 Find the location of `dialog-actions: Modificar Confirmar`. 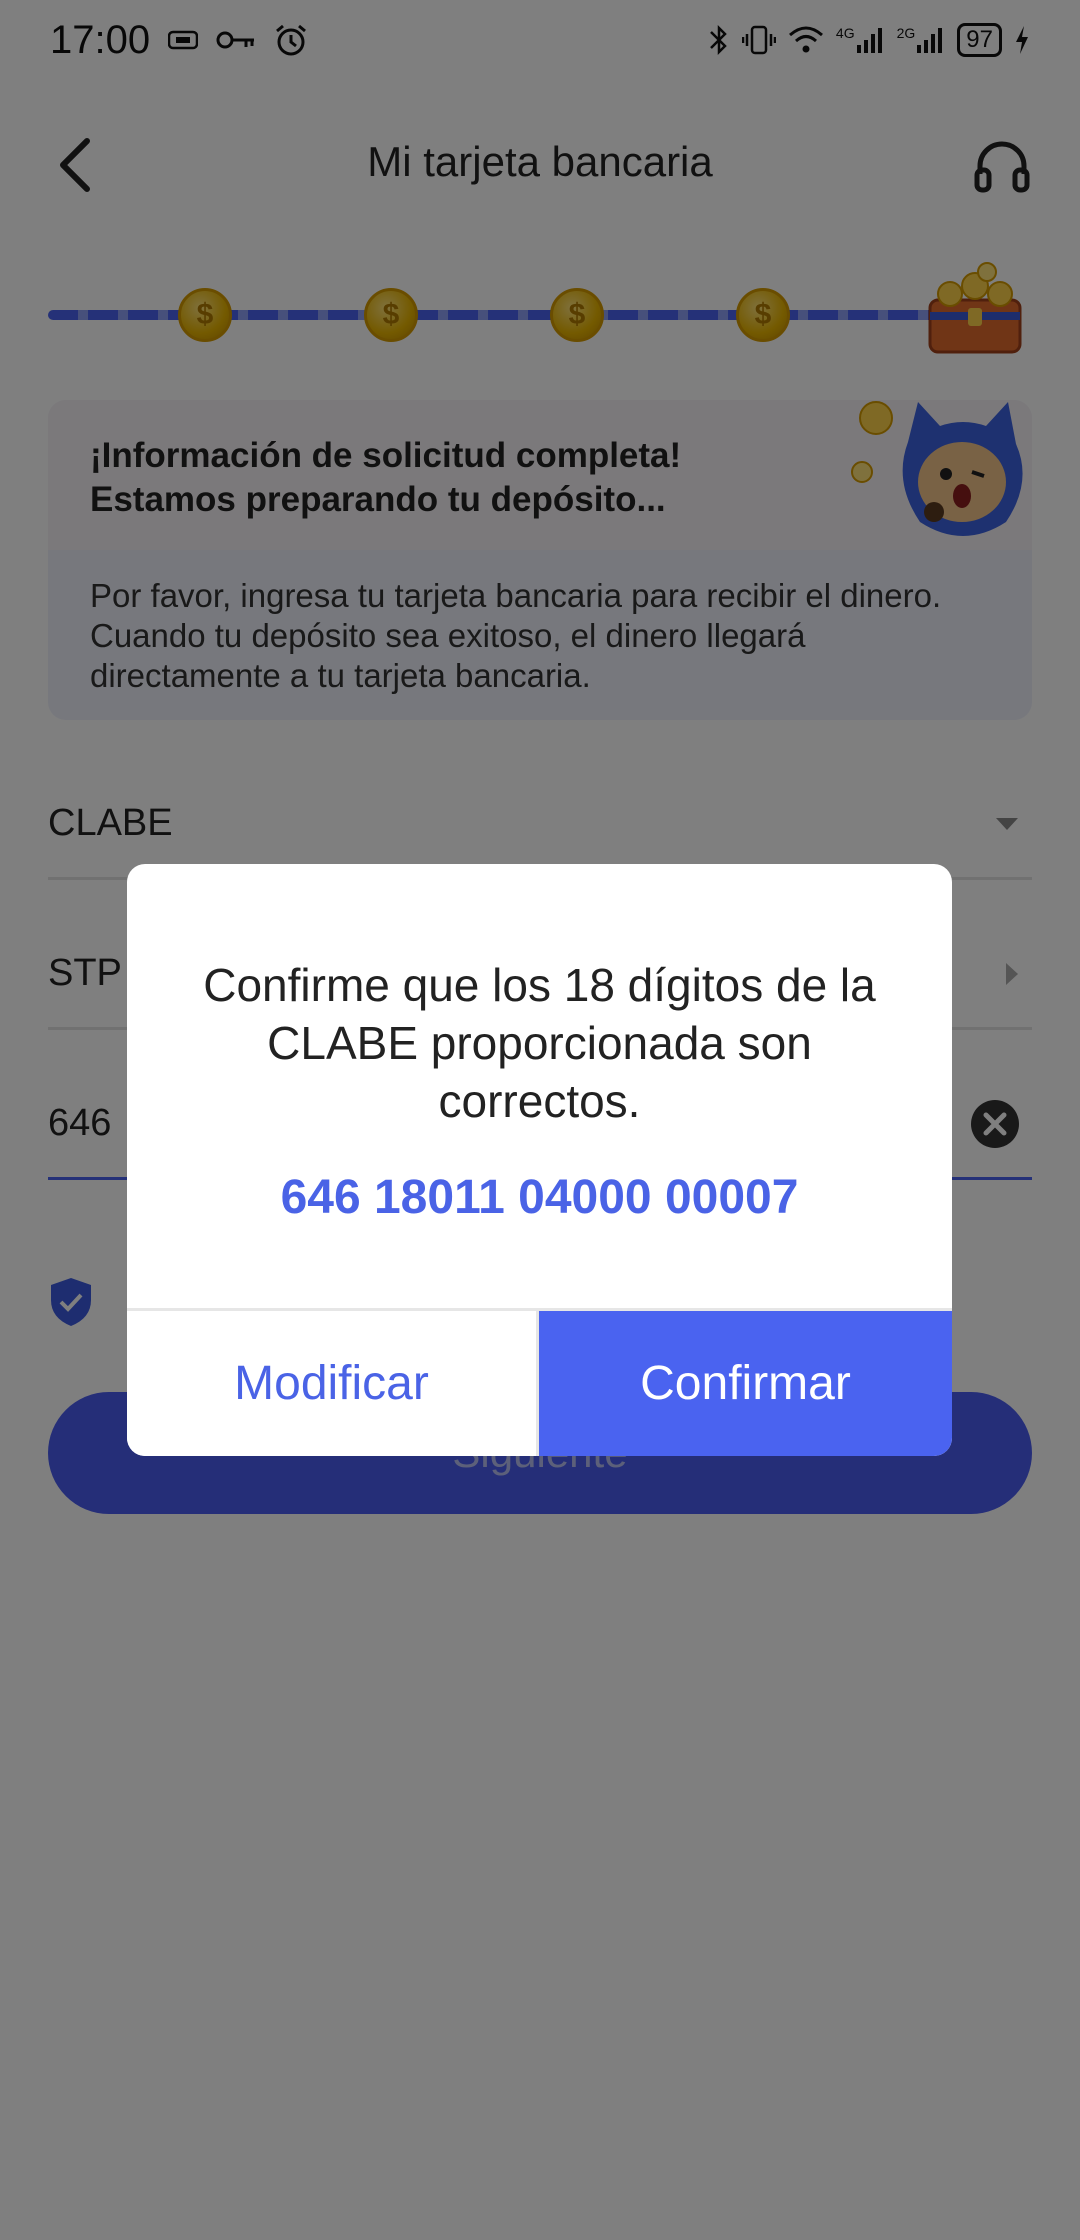

dialog-actions: Modificar Confirmar is located at coordinates (539, 1382).